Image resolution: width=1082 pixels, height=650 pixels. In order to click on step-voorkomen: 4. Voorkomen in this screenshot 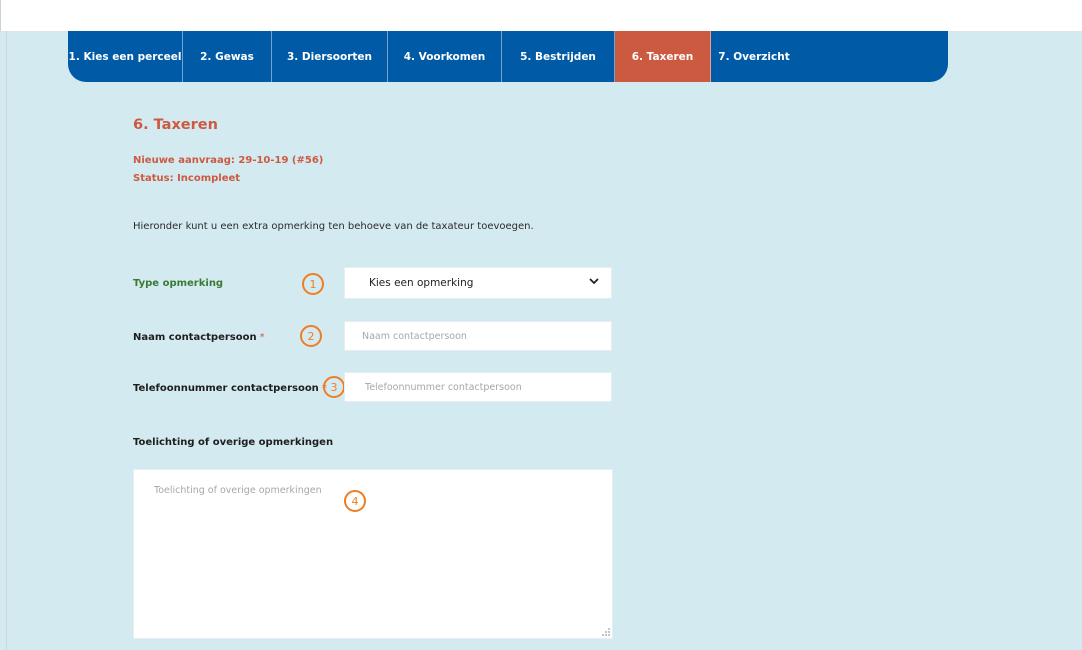, I will do `click(445, 56)`.